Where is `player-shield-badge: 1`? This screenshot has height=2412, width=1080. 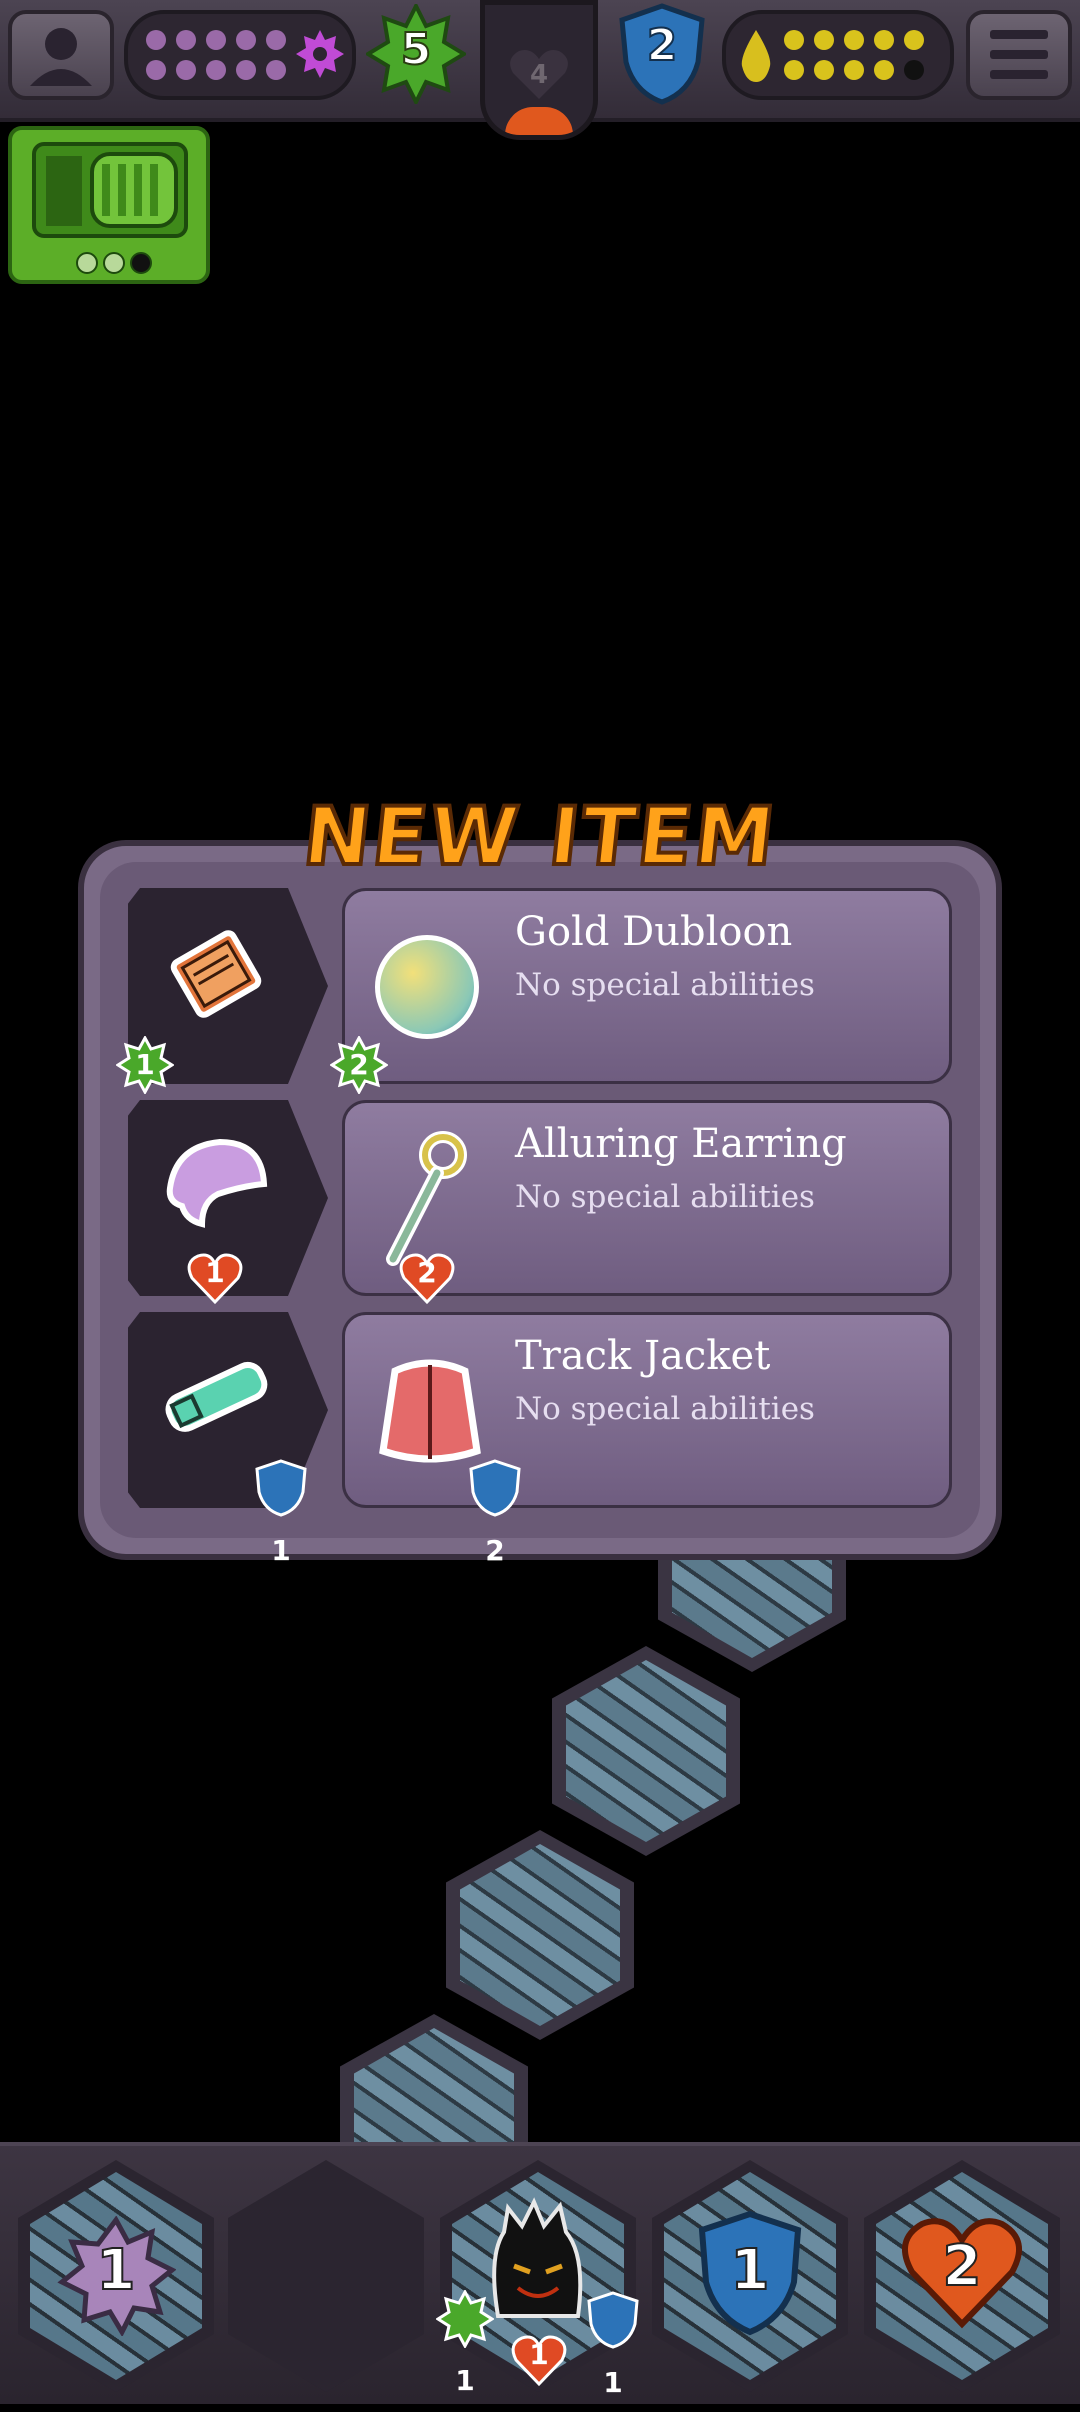
player-shield-badge: 1 is located at coordinates (613, 2344).